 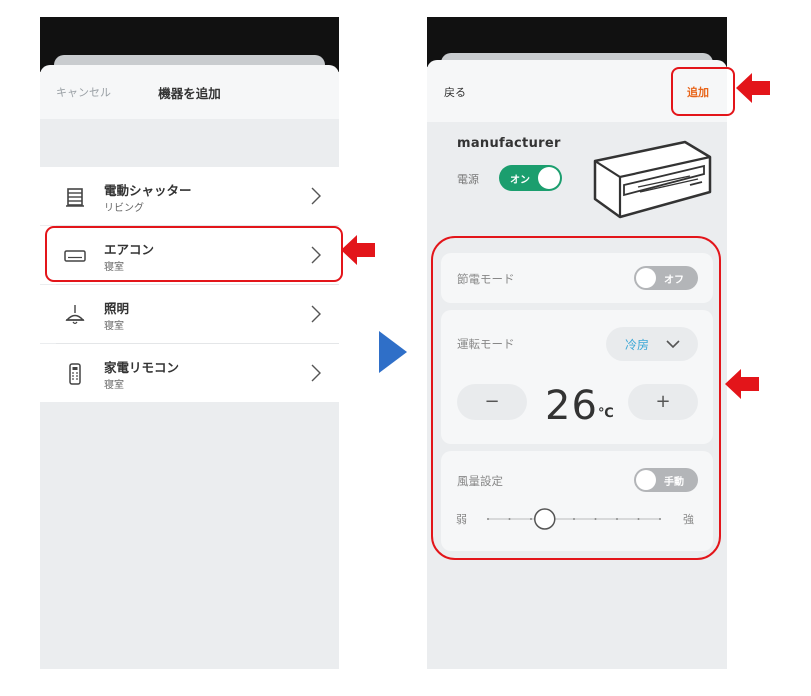 I want to click on device-item-shutter: 電動シャッター リビング, so click(x=189, y=196).